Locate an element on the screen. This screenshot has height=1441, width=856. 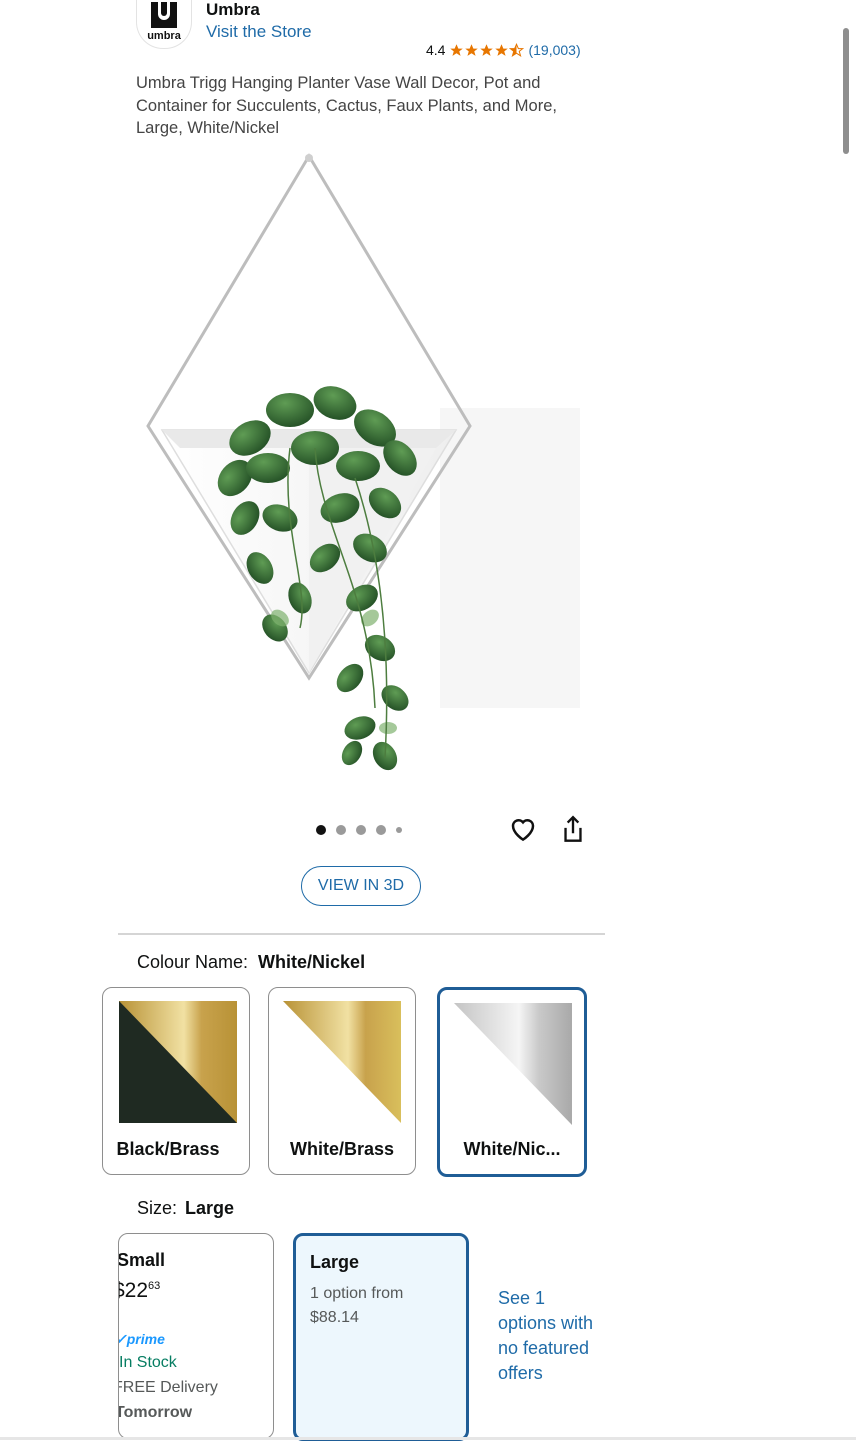
gallery-dots is located at coordinates (359, 830).